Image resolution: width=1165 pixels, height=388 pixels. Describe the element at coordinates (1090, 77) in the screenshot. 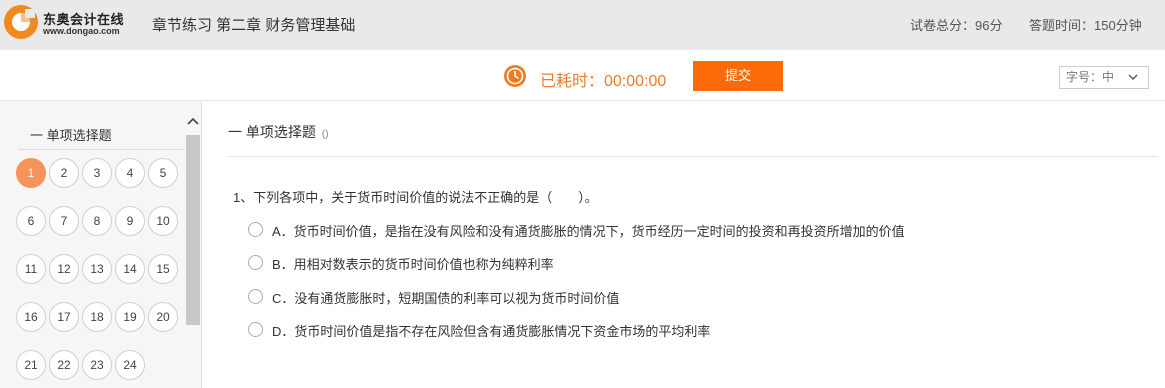

I see `font-size-label: 字号：中` at that location.